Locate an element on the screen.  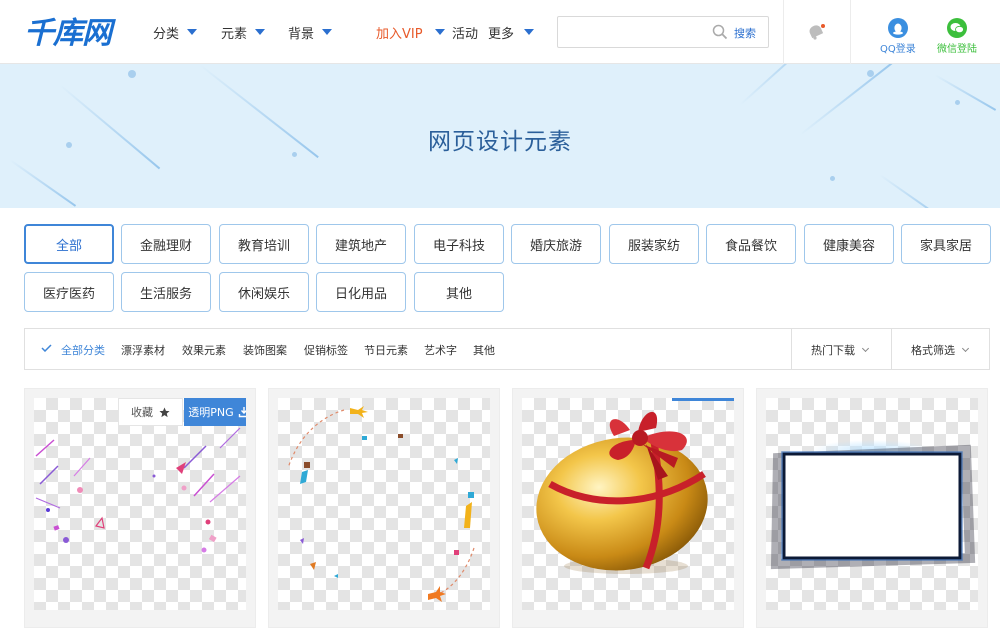
nav-label: 活动 is located at coordinates (465, 34).